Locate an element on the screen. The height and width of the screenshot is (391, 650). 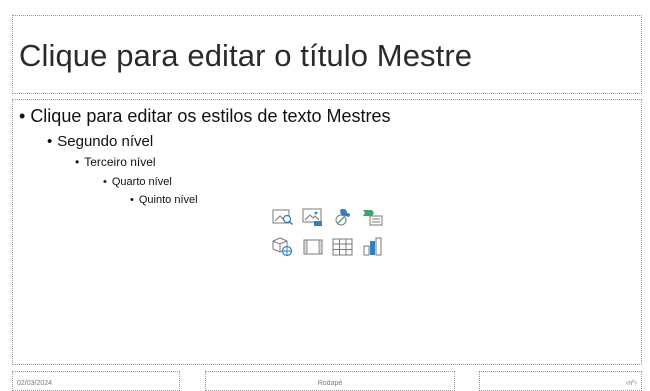
footer-placeholder: Rodapé is located at coordinates (330, 381).